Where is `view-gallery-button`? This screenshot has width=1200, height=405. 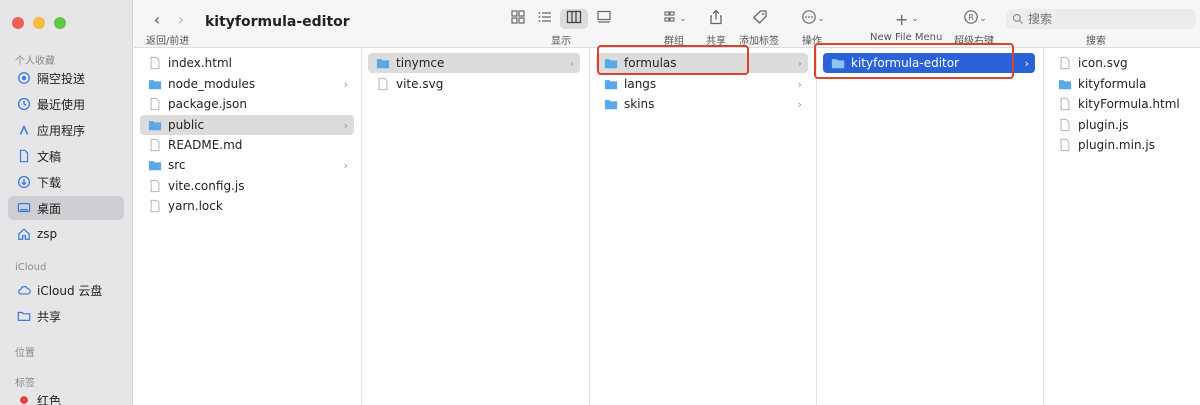 view-gallery-button is located at coordinates (604, 19).